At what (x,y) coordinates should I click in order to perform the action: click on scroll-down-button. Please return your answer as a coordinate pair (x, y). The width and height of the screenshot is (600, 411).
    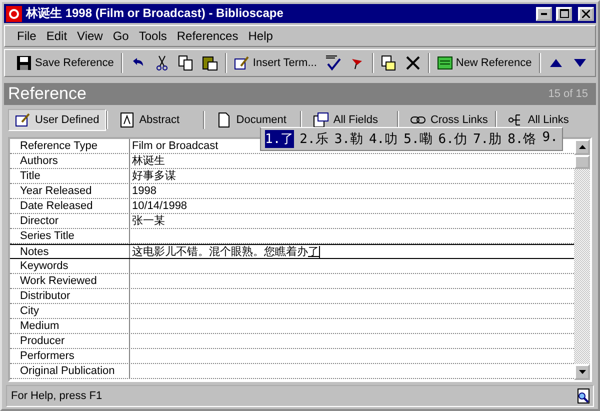
    Looking at the image, I should click on (582, 372).